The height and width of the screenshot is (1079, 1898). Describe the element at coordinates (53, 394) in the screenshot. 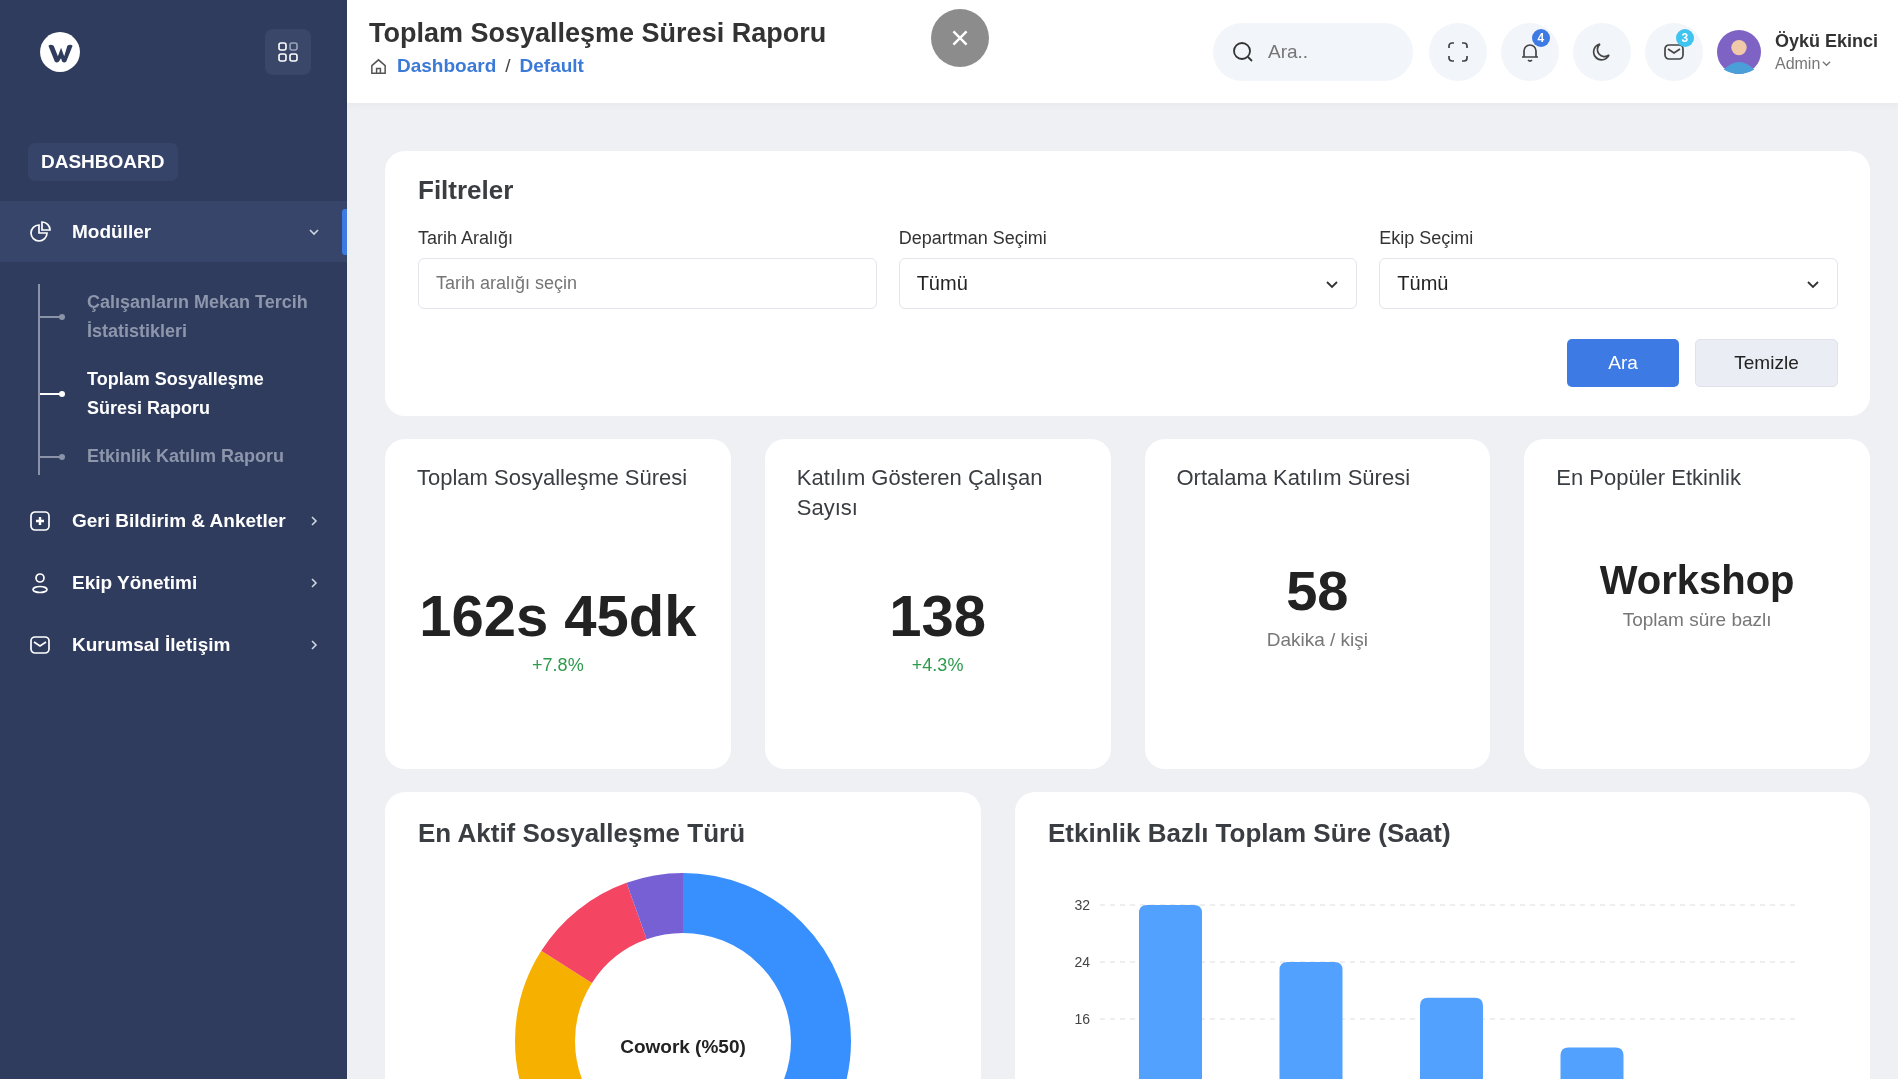

I see `tree-connector` at that location.